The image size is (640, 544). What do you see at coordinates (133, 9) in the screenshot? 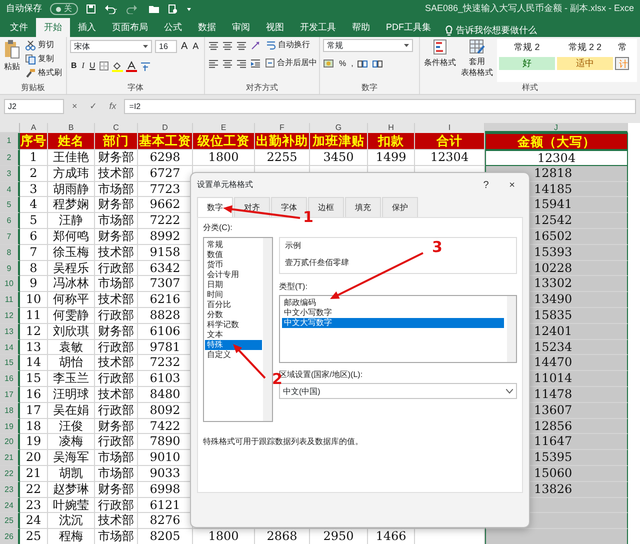
I see `redo-icon` at bounding box center [133, 9].